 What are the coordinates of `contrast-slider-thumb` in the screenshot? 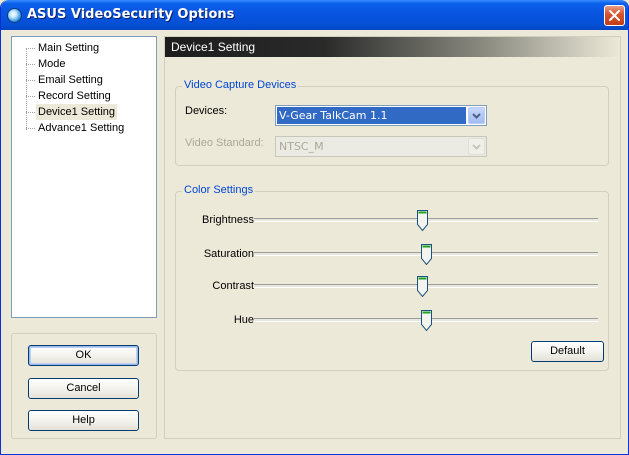 It's located at (423, 286).